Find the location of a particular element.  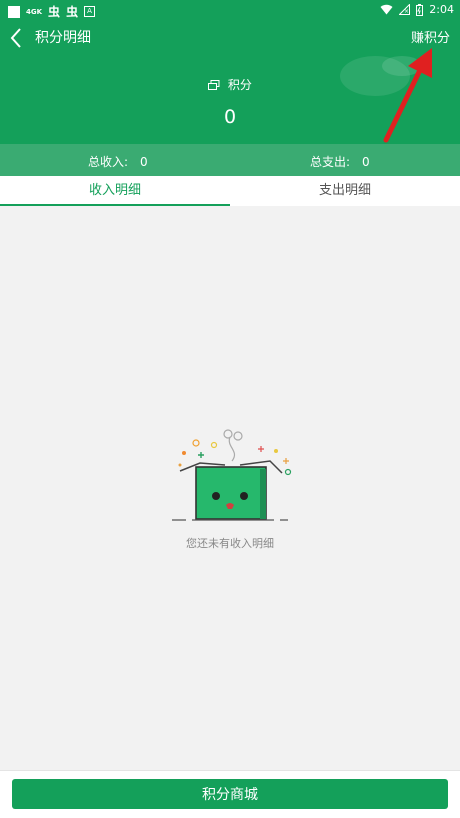

empty-box-illustration is located at coordinates (232, 475).